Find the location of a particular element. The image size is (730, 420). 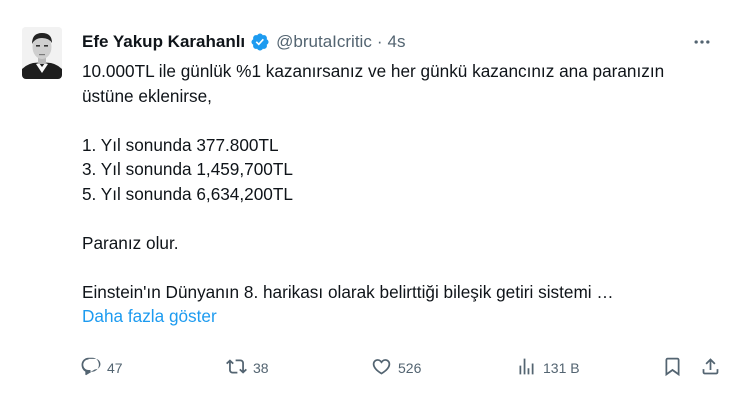

like-button: 526 is located at coordinates (396, 368).